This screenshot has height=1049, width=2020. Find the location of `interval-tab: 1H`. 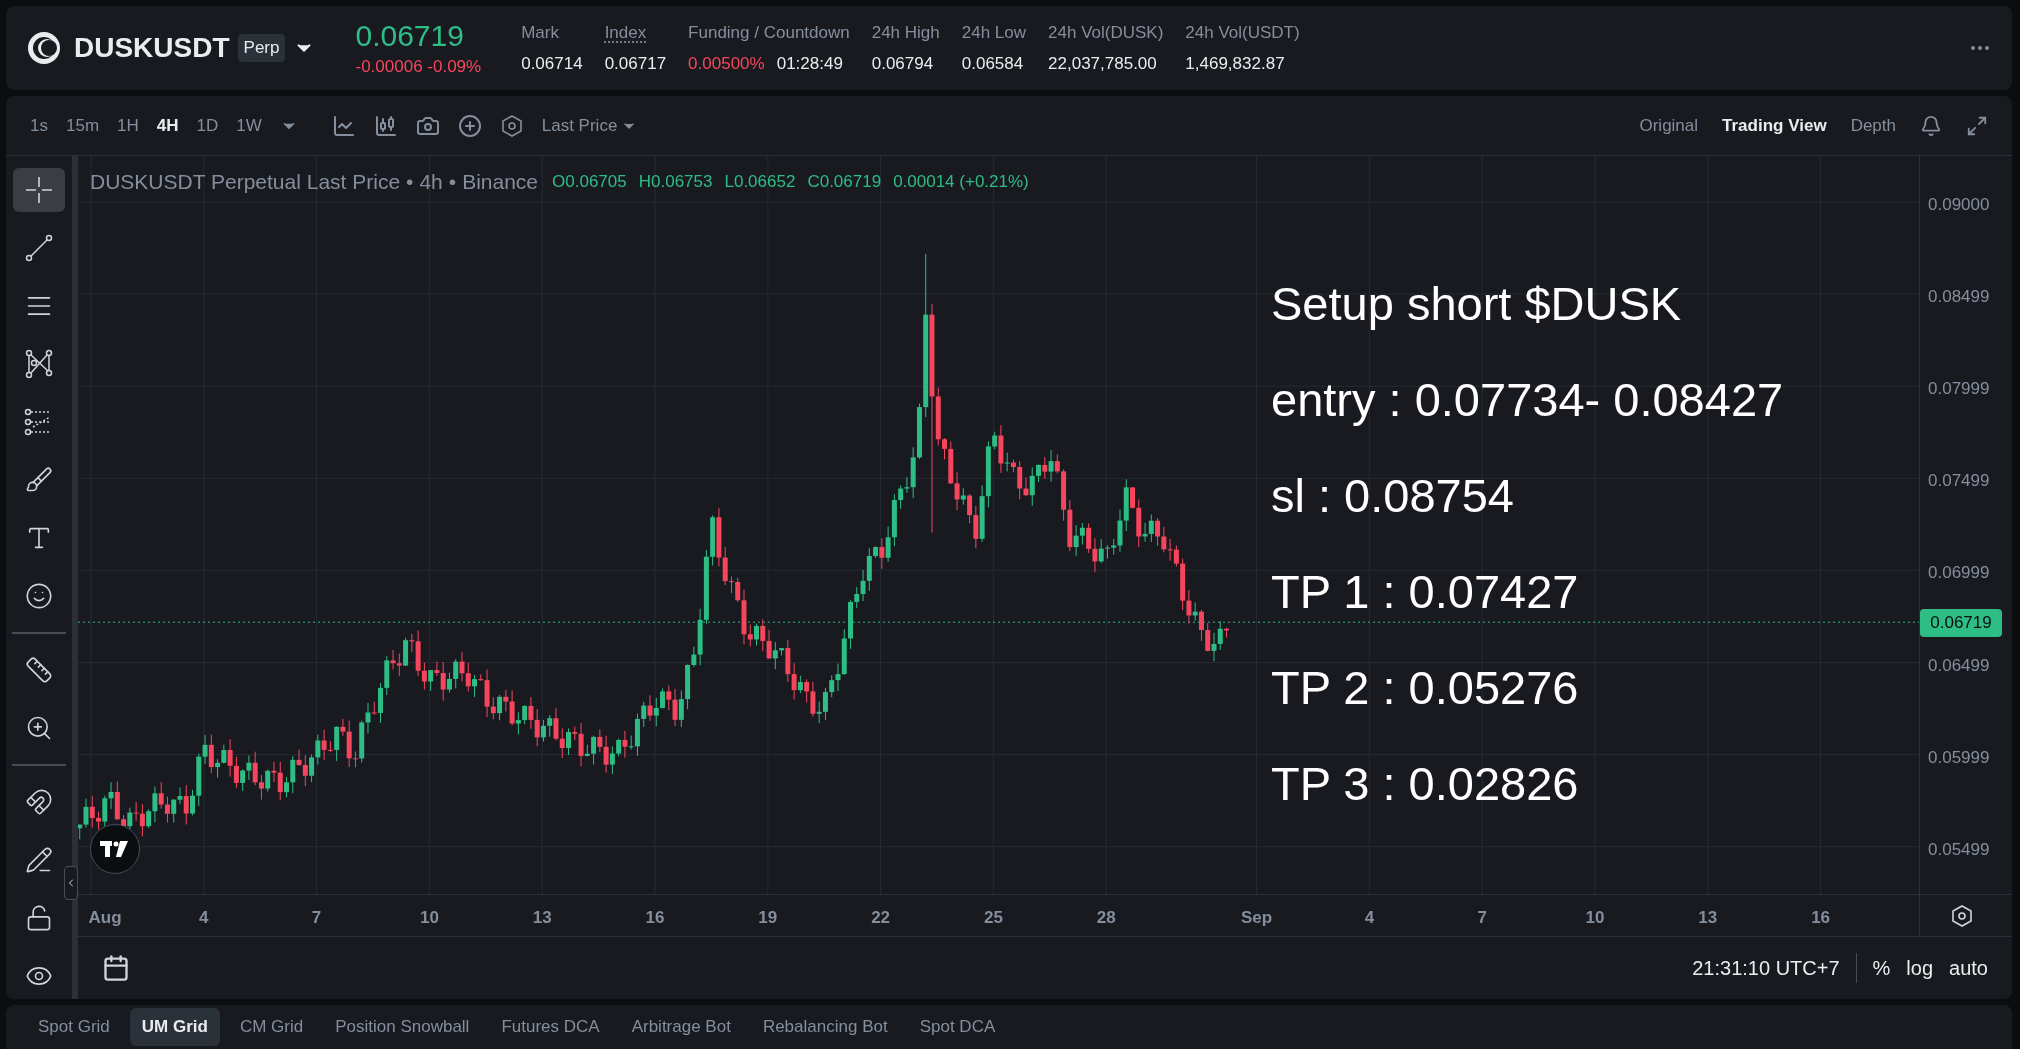

interval-tab: 1H is located at coordinates (128, 125).